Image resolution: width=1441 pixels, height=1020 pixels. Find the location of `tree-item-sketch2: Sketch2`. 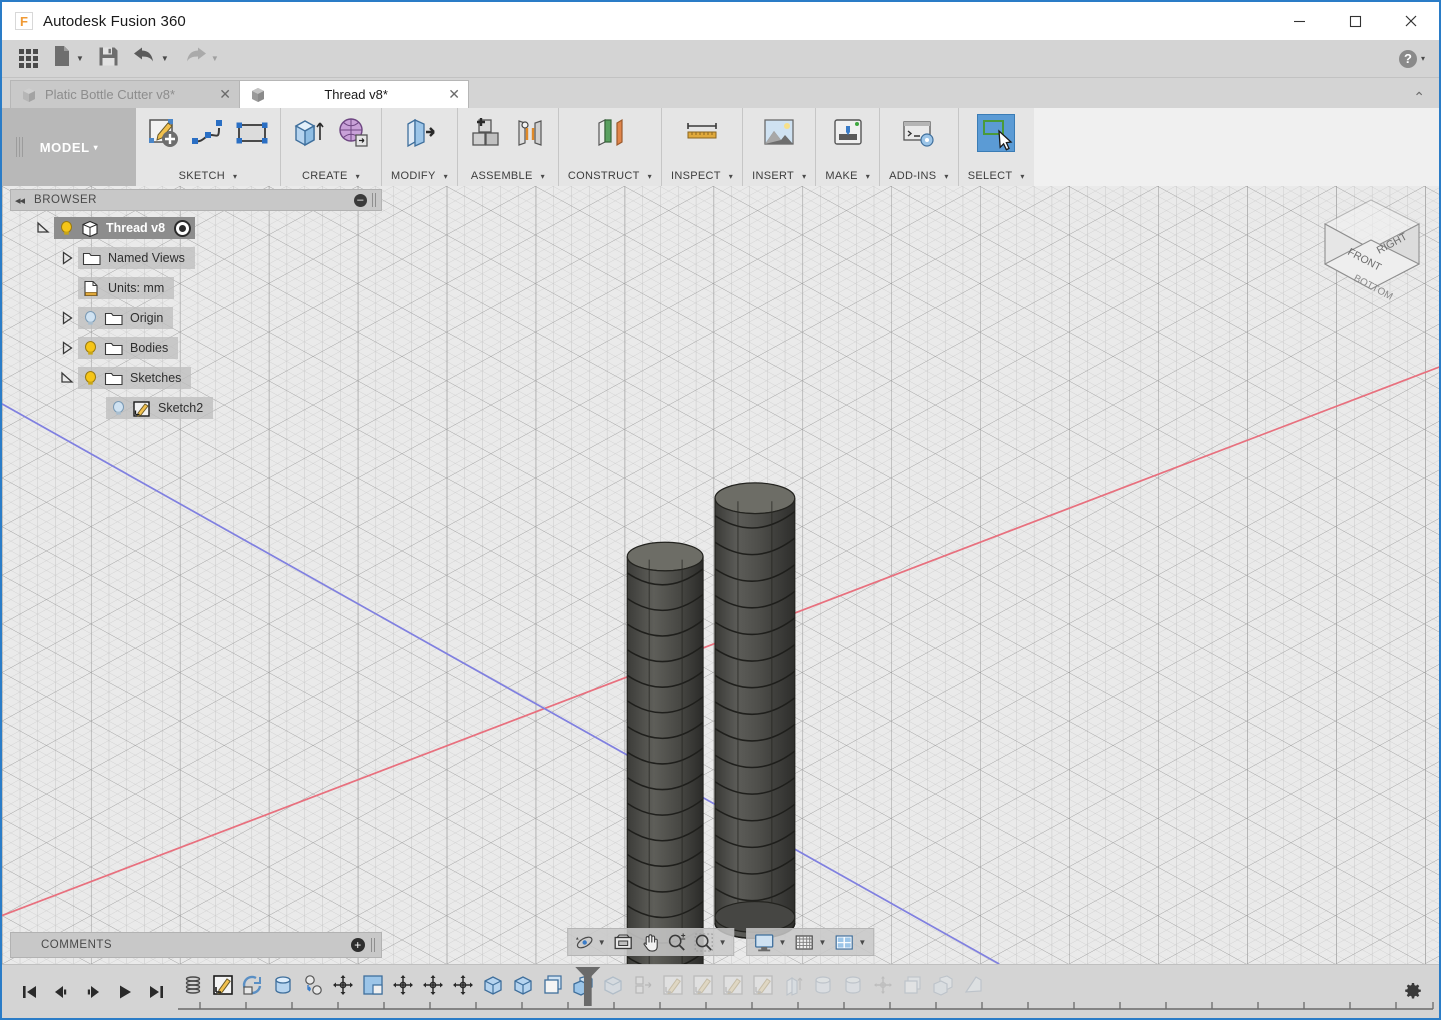

tree-item-sketch2: Sketch2 is located at coordinates (196, 408).